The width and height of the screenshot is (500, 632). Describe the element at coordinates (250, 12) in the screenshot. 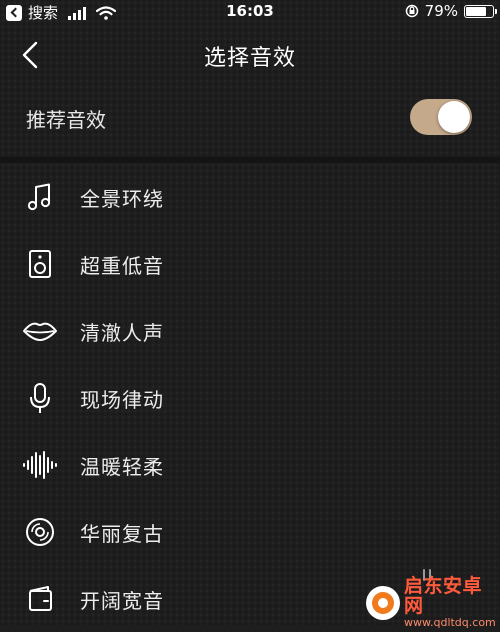

I see `status-bar: 搜索 16:03 79%` at that location.